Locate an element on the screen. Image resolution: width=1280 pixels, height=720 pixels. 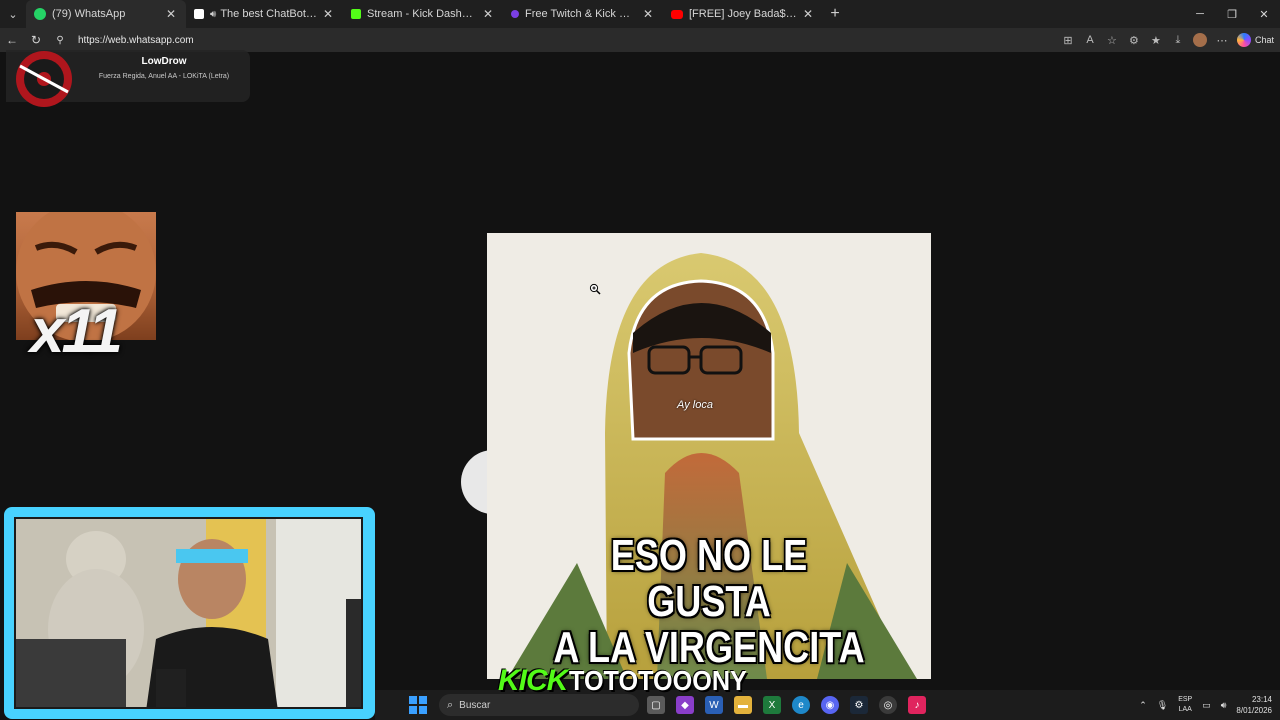
tab-youtube: [FREE] Joey Bada$$ x The Alchemi ✕ is located at coordinates (743, 14).